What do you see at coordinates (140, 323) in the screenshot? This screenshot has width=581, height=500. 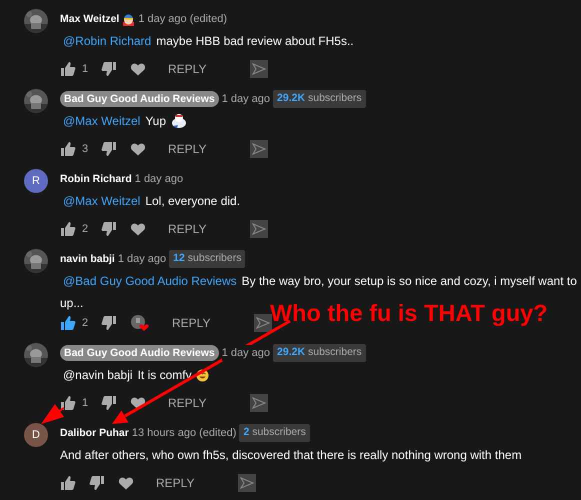 I see `creator-heart-icon` at bounding box center [140, 323].